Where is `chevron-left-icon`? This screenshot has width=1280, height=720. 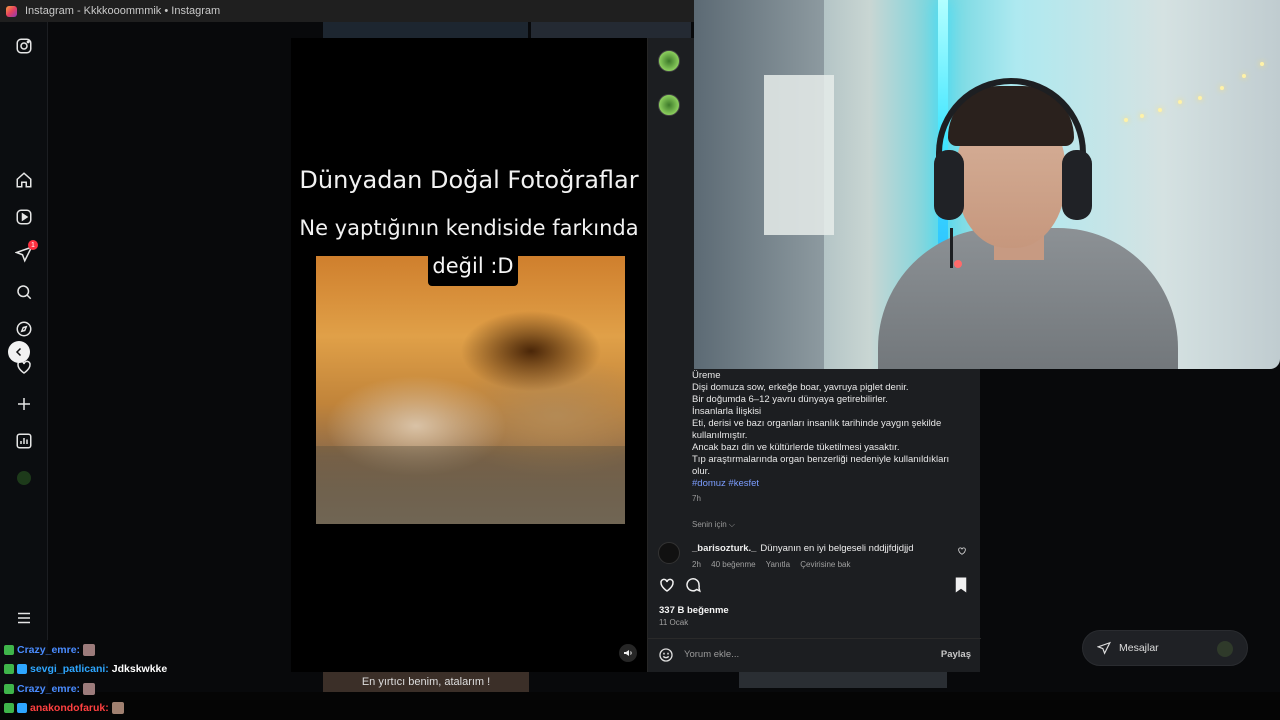
chevron-left-icon is located at coordinates (18, 352).